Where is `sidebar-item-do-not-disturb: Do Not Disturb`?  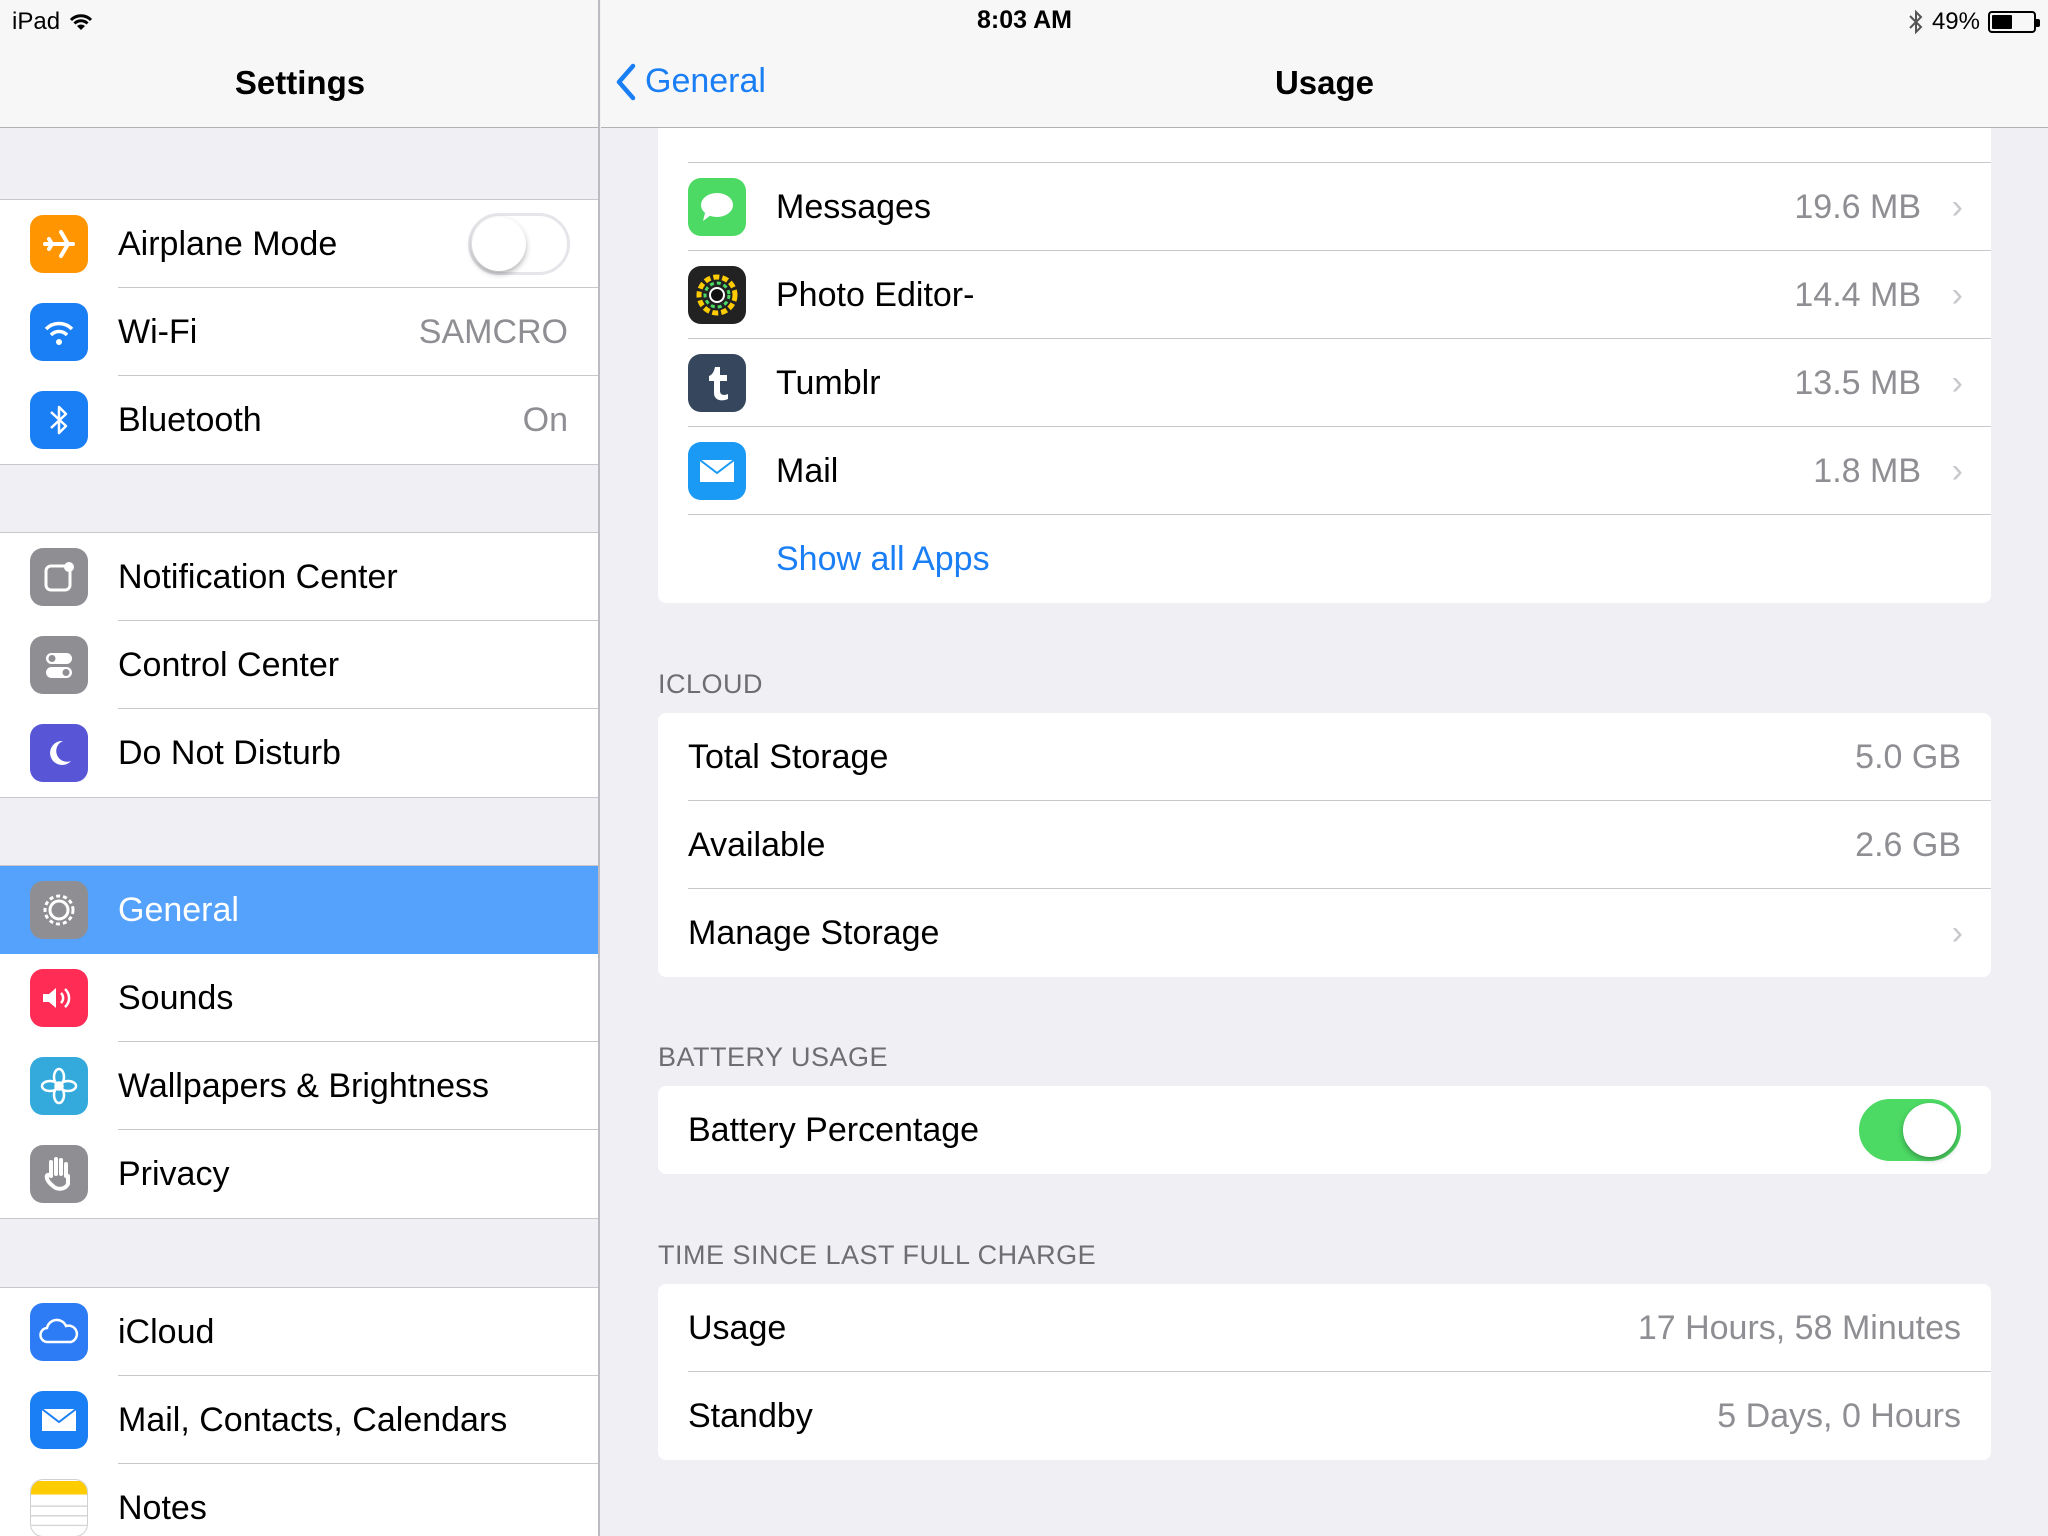
sidebar-item-do-not-disturb: Do Not Disturb is located at coordinates (299, 753).